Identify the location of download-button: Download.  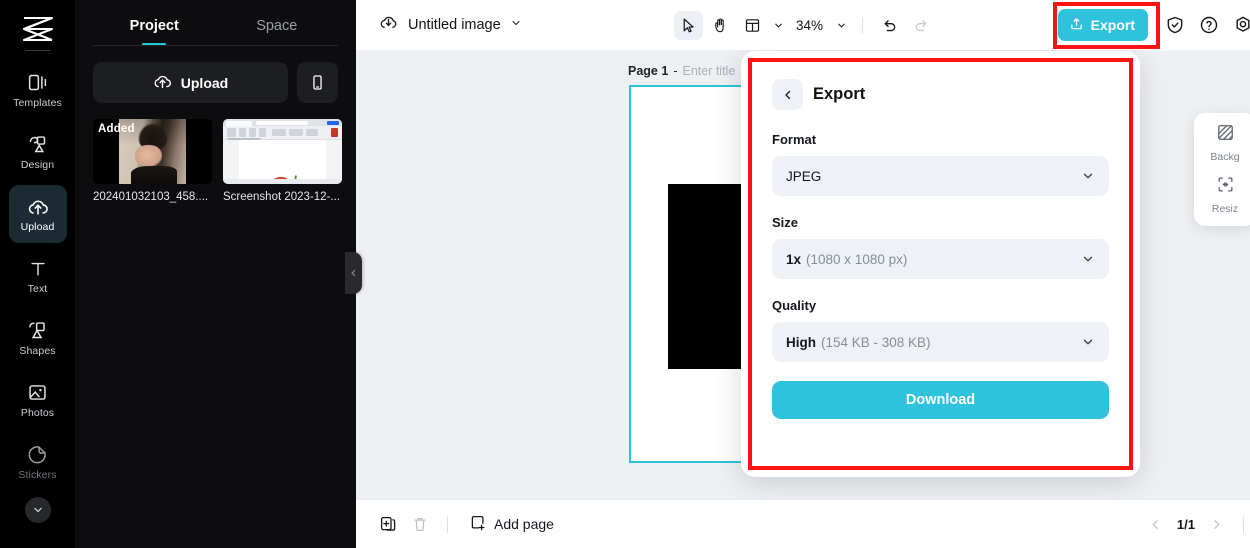
(940, 400).